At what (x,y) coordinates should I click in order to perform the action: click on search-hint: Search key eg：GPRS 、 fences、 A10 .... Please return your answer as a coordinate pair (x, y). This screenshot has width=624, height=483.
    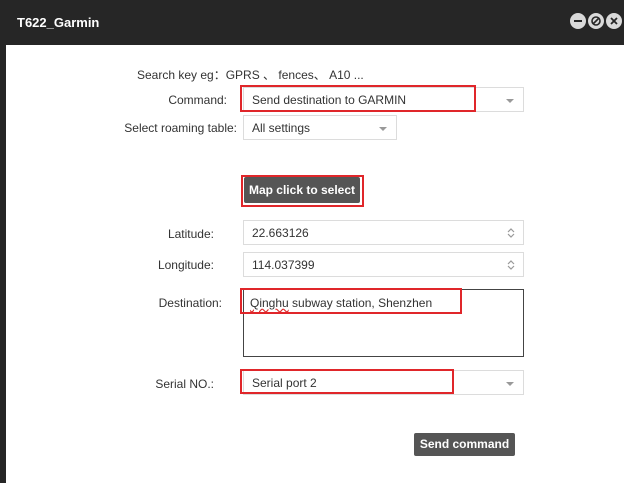
    Looking at the image, I should click on (250, 75).